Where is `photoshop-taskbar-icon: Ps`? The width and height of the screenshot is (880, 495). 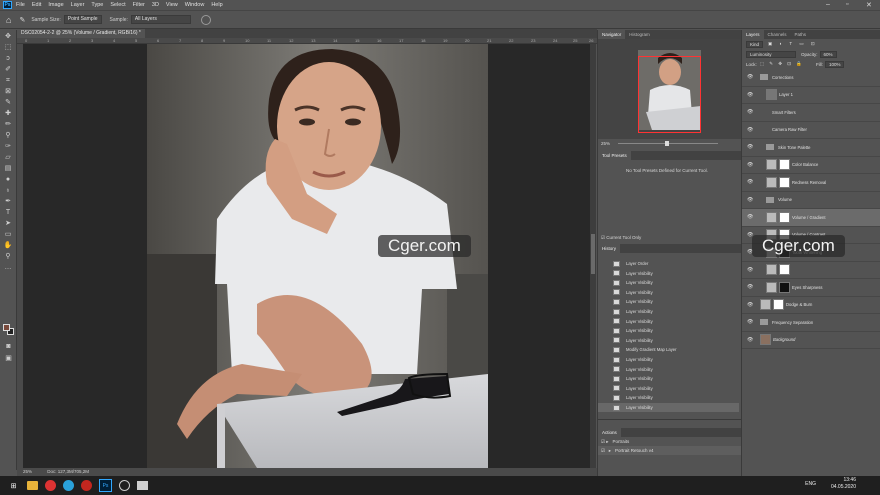 photoshop-taskbar-icon: Ps is located at coordinates (105, 485).